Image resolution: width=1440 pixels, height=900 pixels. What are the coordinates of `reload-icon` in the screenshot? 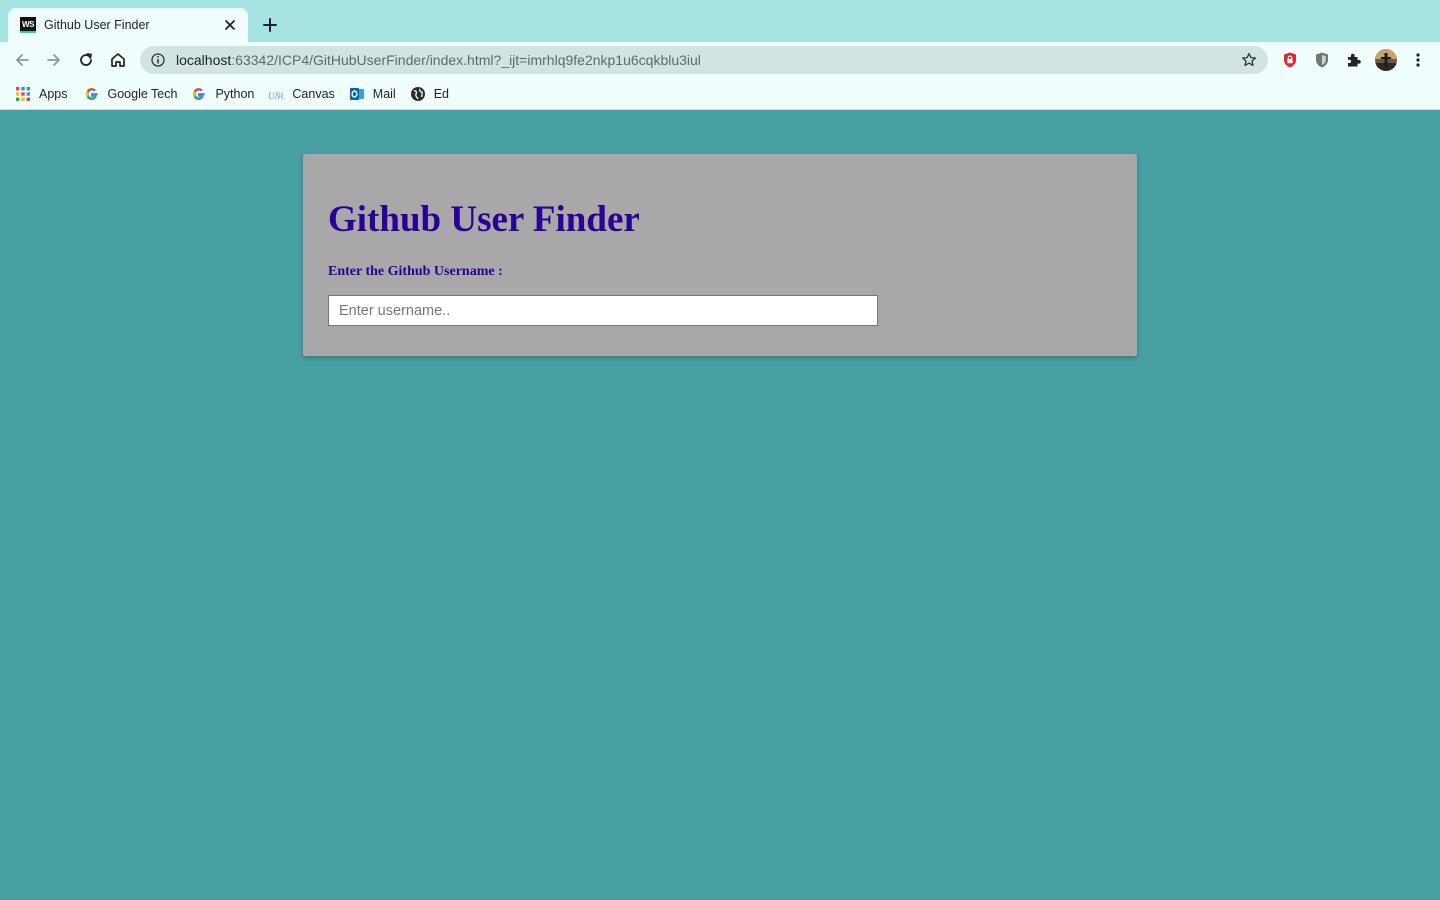 It's located at (86, 60).